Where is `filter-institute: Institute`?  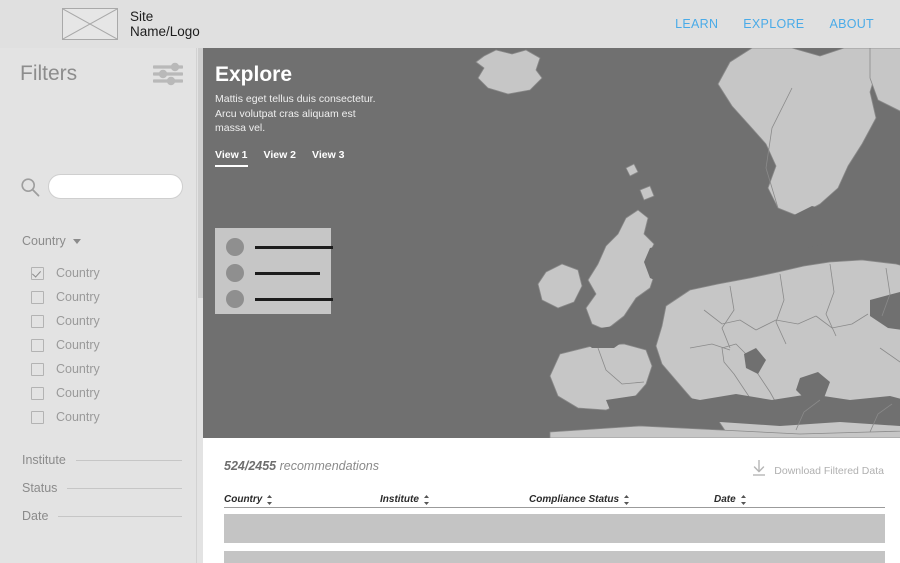
filter-institute: Institute is located at coordinates (102, 460).